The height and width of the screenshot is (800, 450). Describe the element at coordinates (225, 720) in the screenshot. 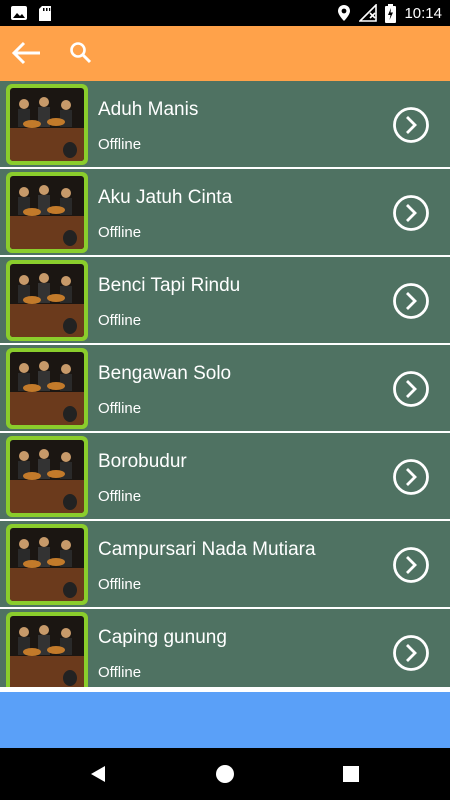

I see `ad-banner` at that location.